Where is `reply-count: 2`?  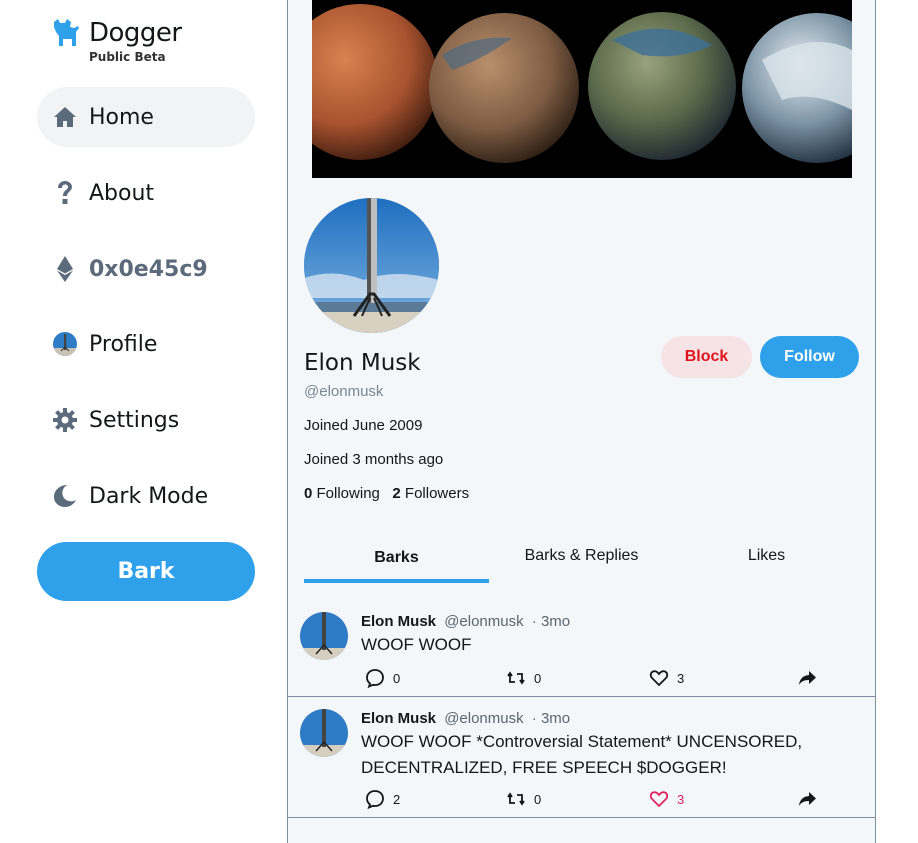 reply-count: 2 is located at coordinates (397, 799).